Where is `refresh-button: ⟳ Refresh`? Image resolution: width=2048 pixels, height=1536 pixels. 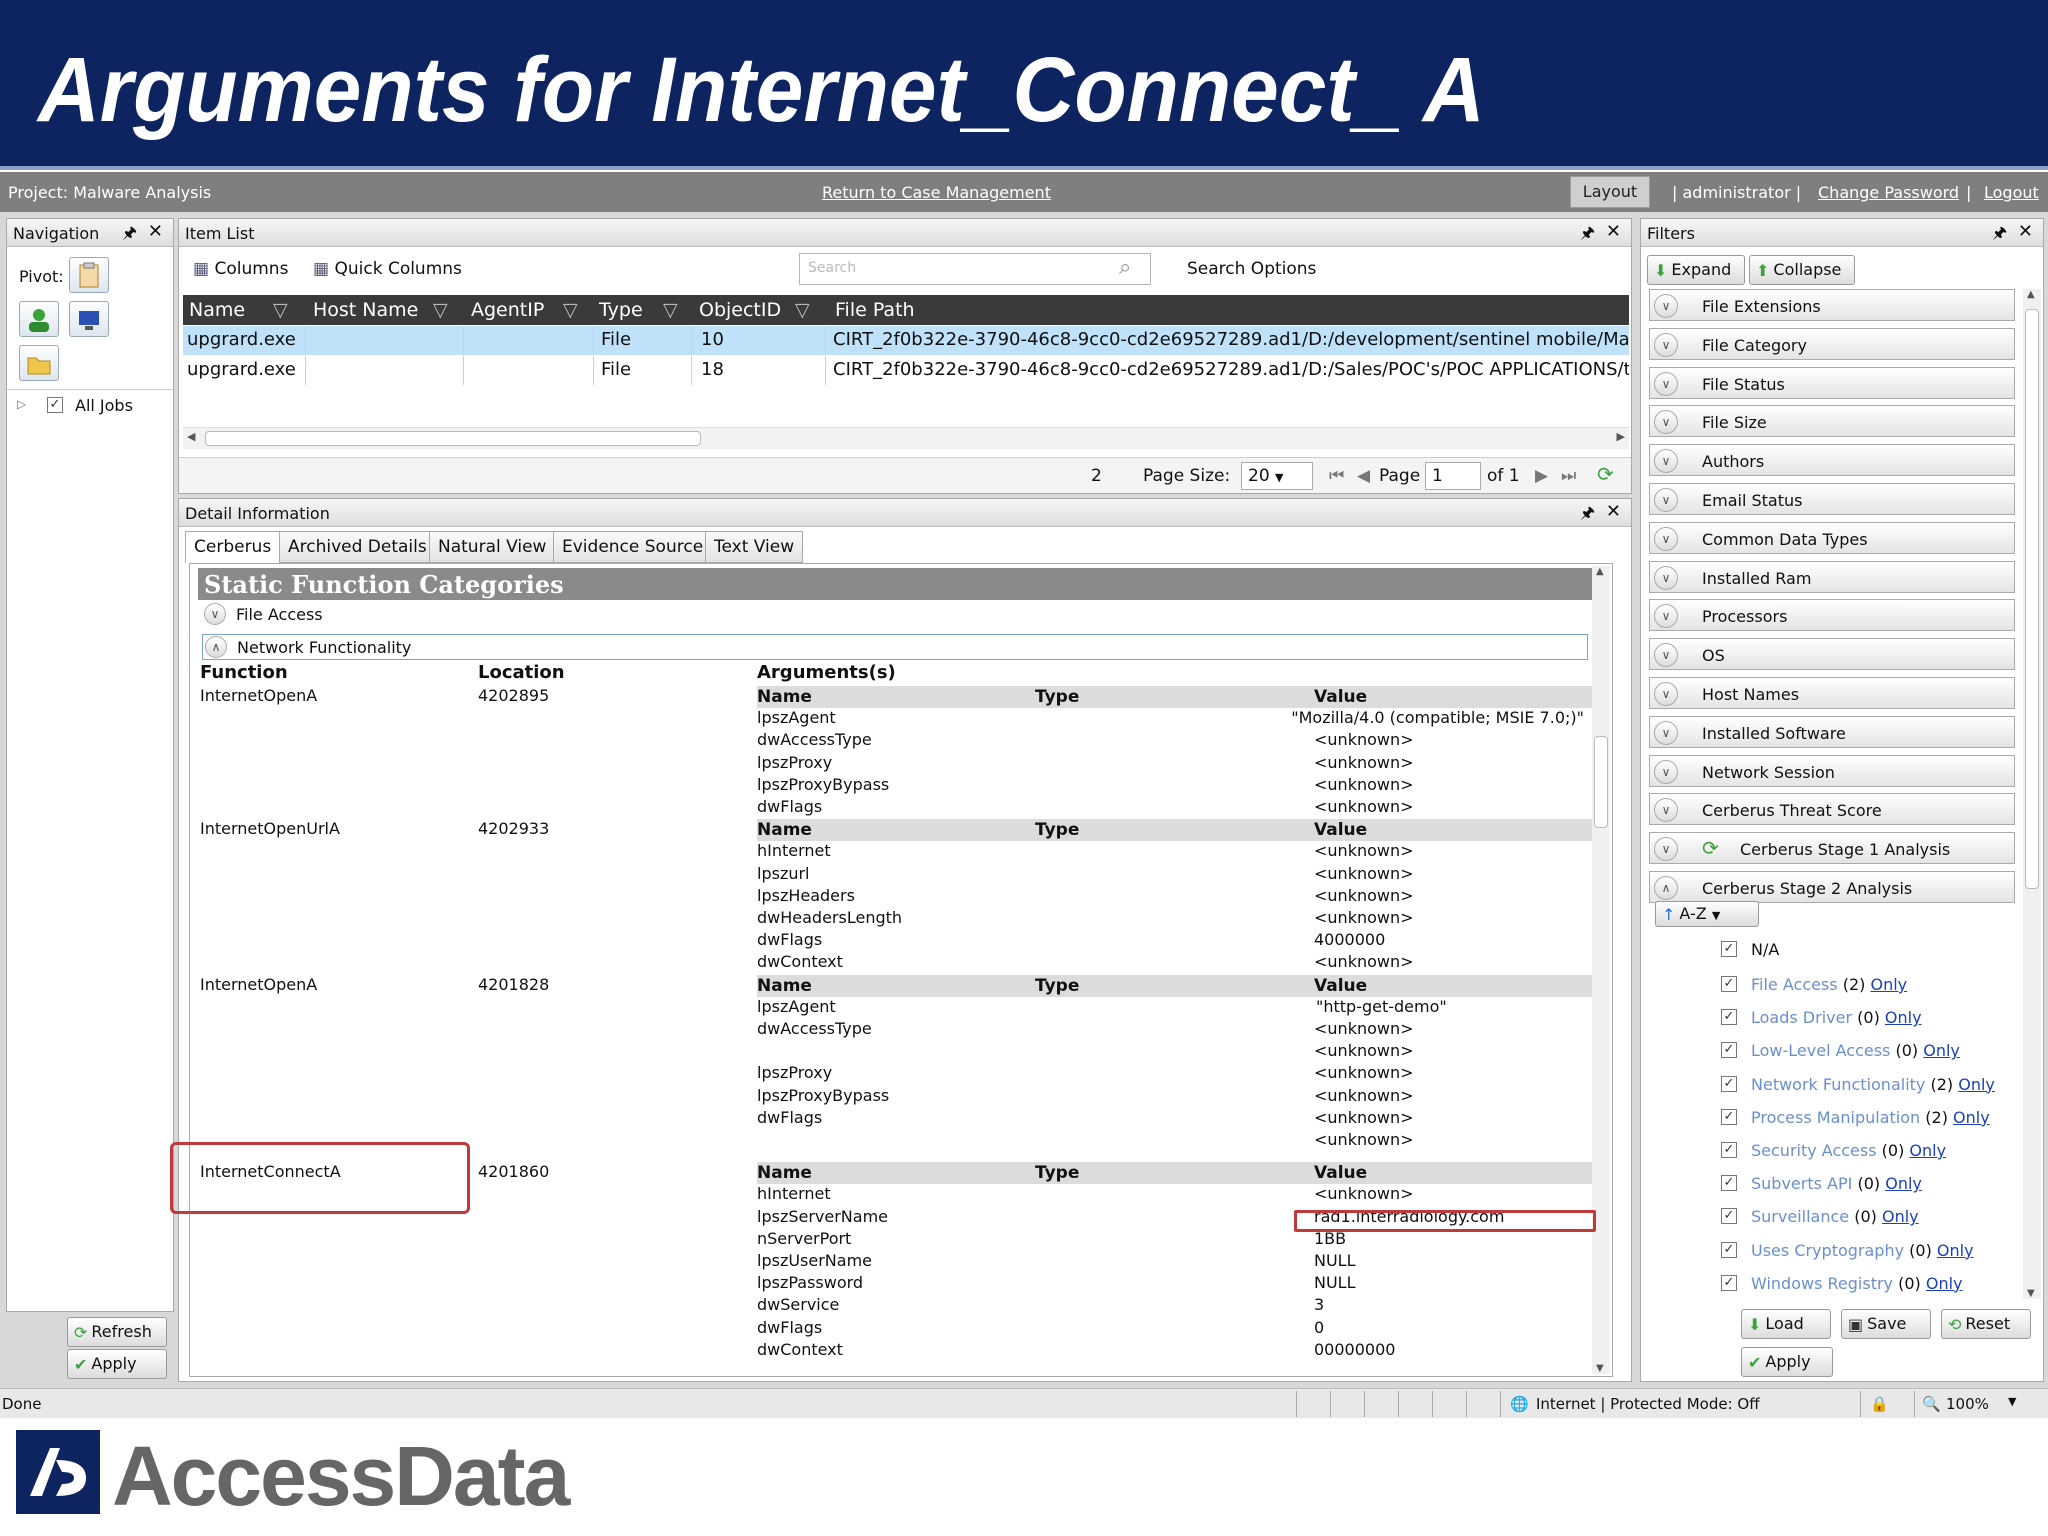 refresh-button: ⟳ Refresh is located at coordinates (117, 1332).